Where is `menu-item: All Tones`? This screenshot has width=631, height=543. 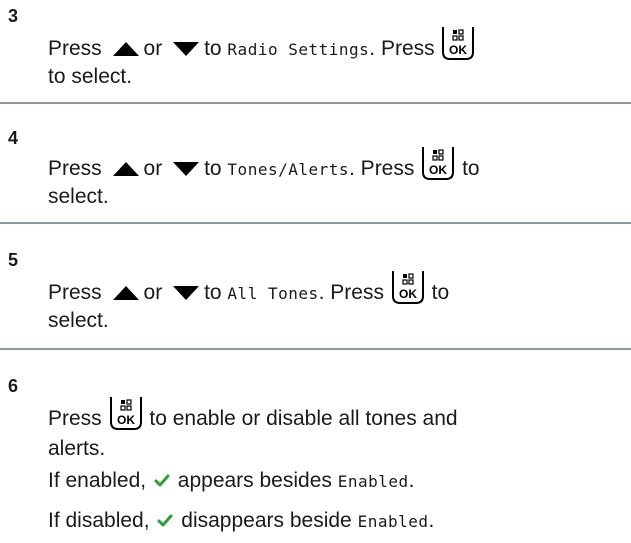
menu-item: All Tones is located at coordinates (273, 293).